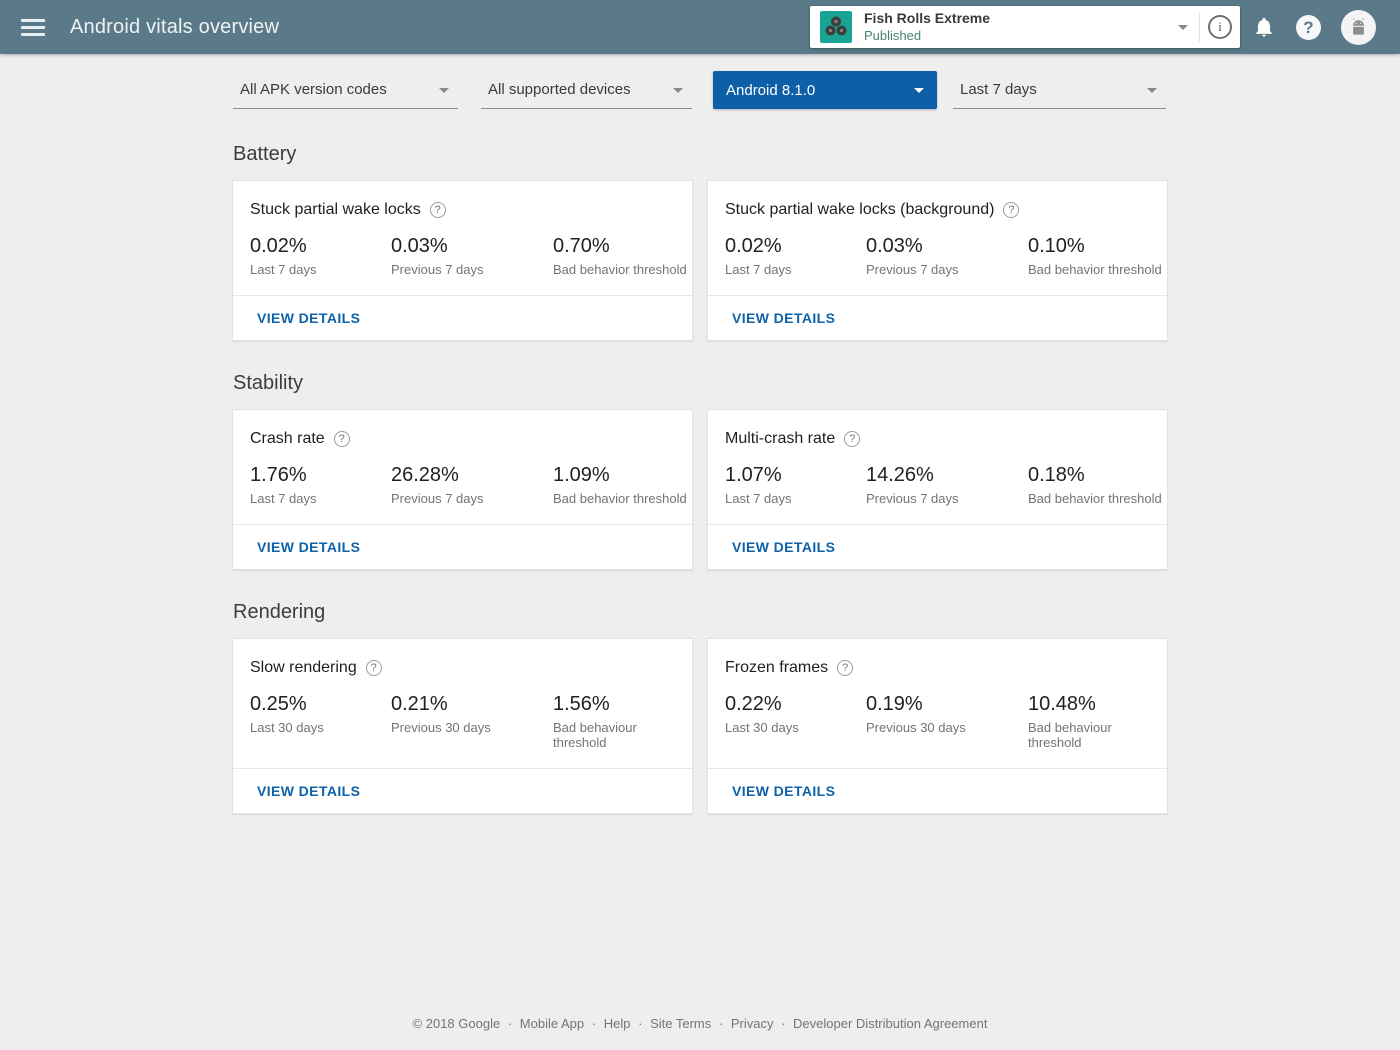 This screenshot has width=1400, height=1050. I want to click on stat-threshold: 1.09% Bad behavior threshold, so click(622, 485).